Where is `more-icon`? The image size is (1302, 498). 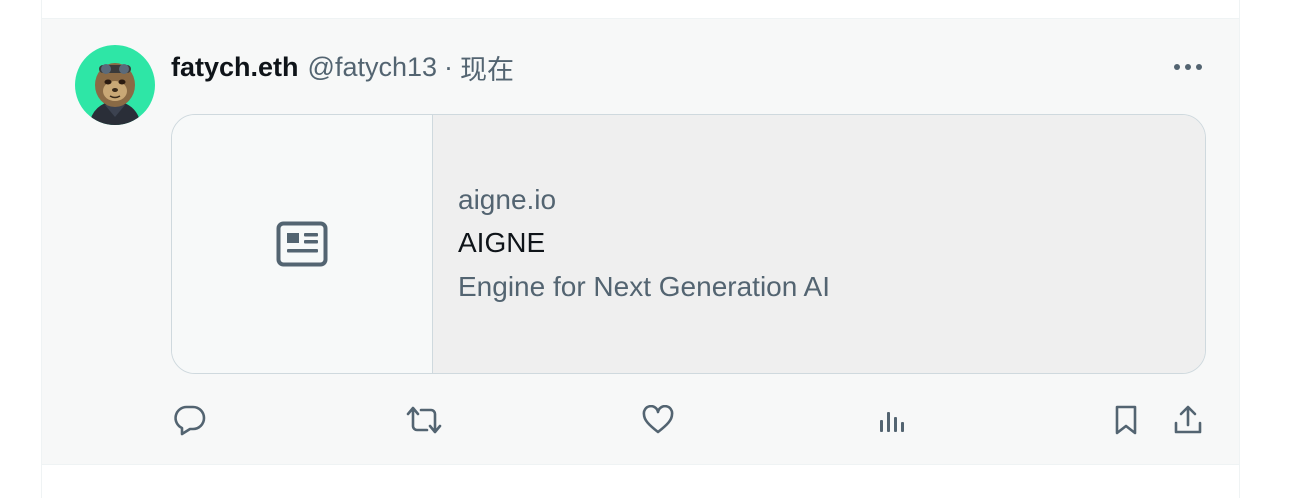 more-icon is located at coordinates (1188, 67).